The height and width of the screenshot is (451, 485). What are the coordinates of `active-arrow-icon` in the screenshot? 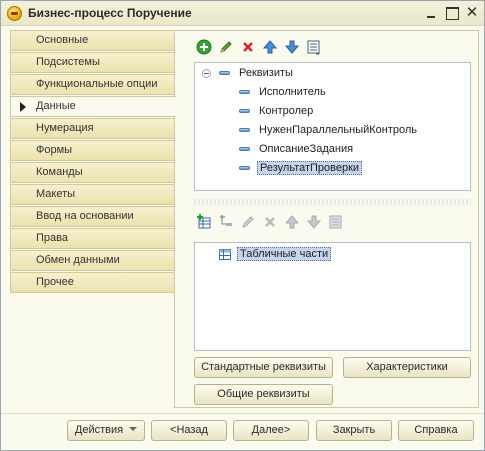 It's located at (23, 107).